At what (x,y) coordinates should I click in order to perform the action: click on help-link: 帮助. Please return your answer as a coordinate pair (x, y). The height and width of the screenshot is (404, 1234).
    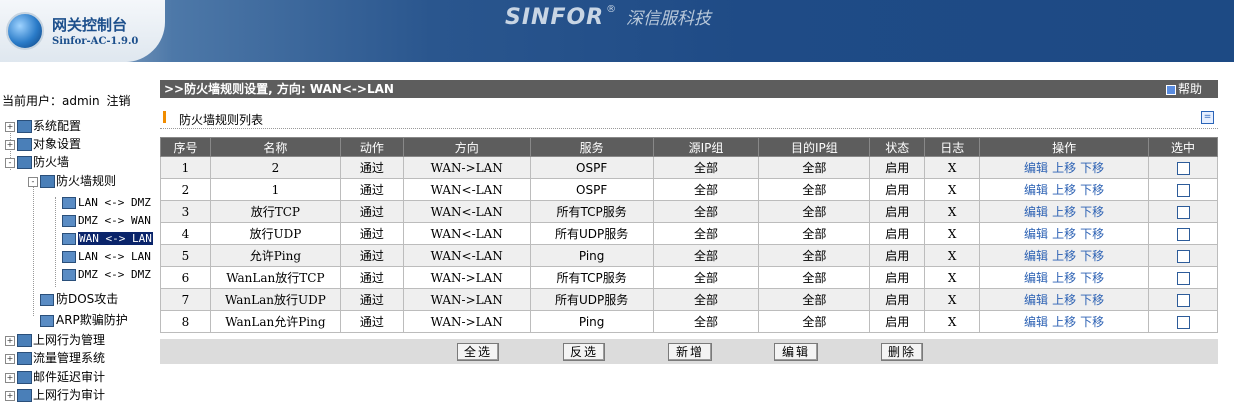
    Looking at the image, I should click on (1183, 89).